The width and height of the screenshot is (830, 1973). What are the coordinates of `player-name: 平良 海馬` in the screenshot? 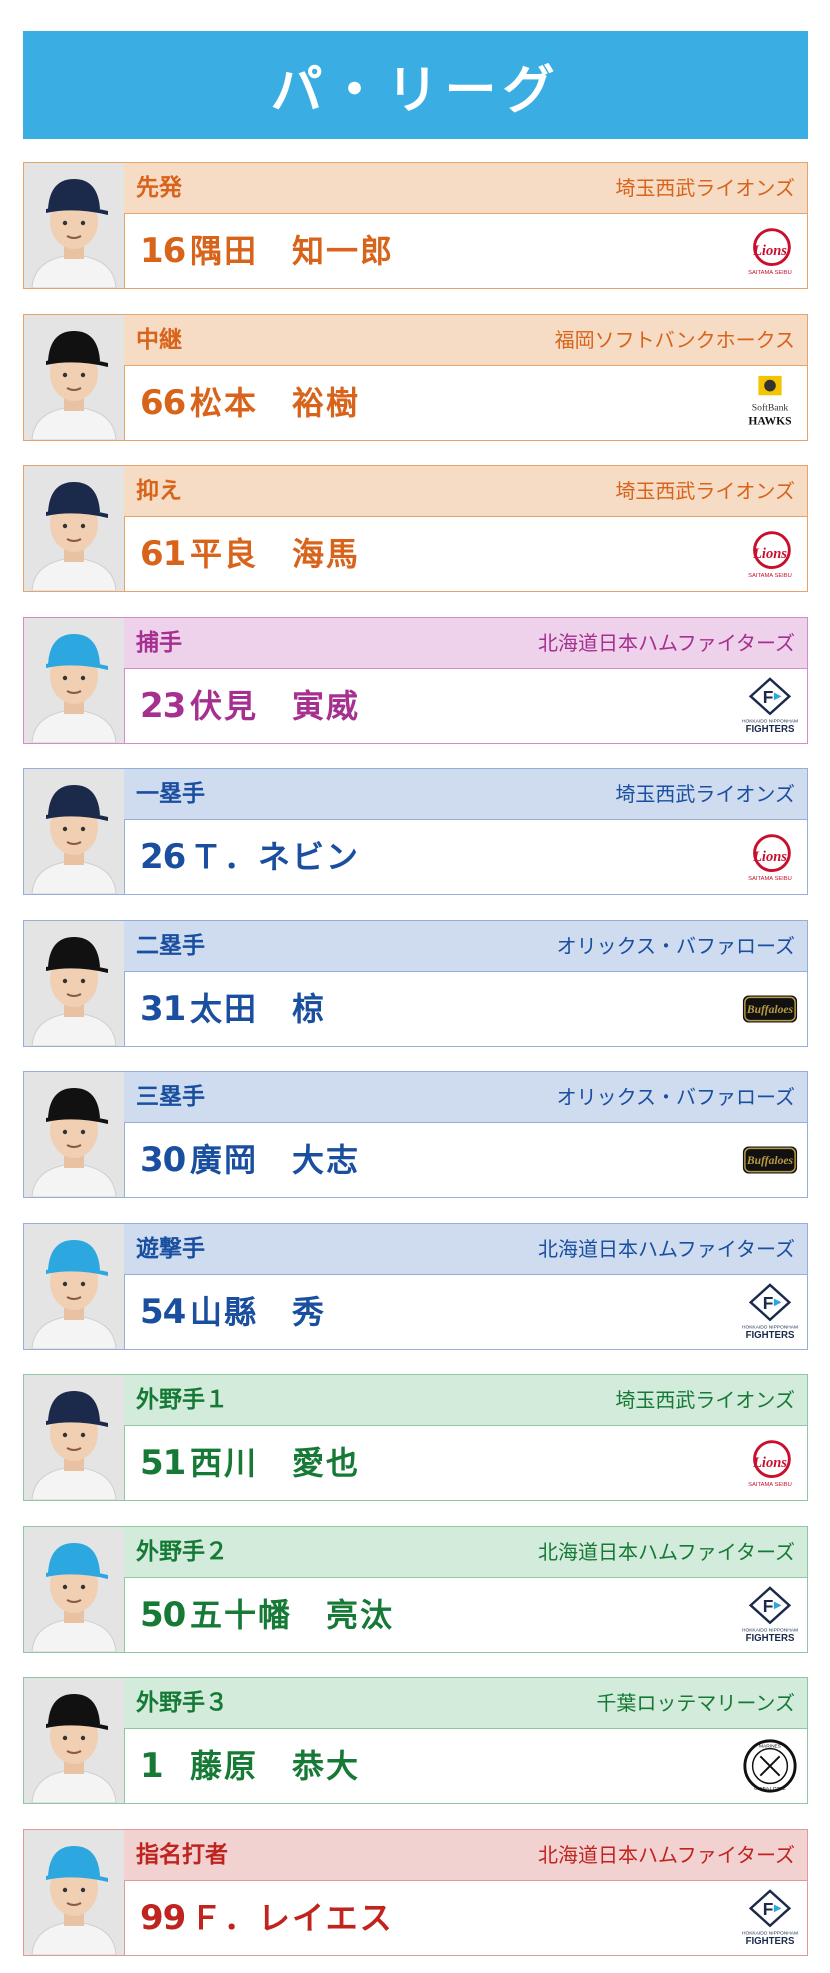 It's located at (275, 554).